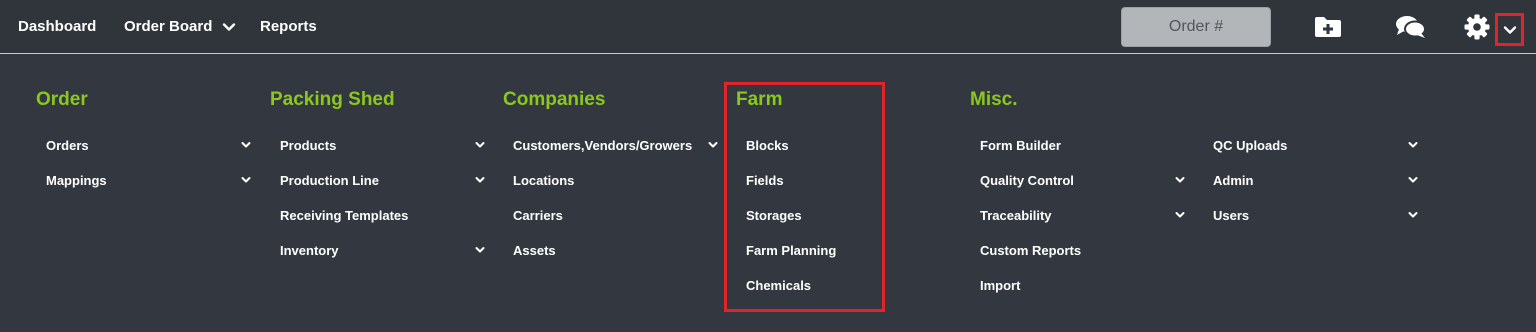 The height and width of the screenshot is (332, 1536). Describe the element at coordinates (309, 251) in the screenshot. I see `menu-item-inventory: Inventory` at that location.